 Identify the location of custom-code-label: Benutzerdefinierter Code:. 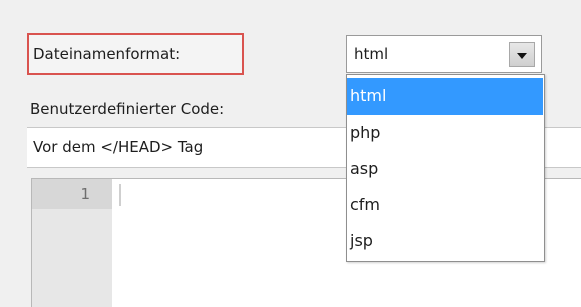
(127, 109).